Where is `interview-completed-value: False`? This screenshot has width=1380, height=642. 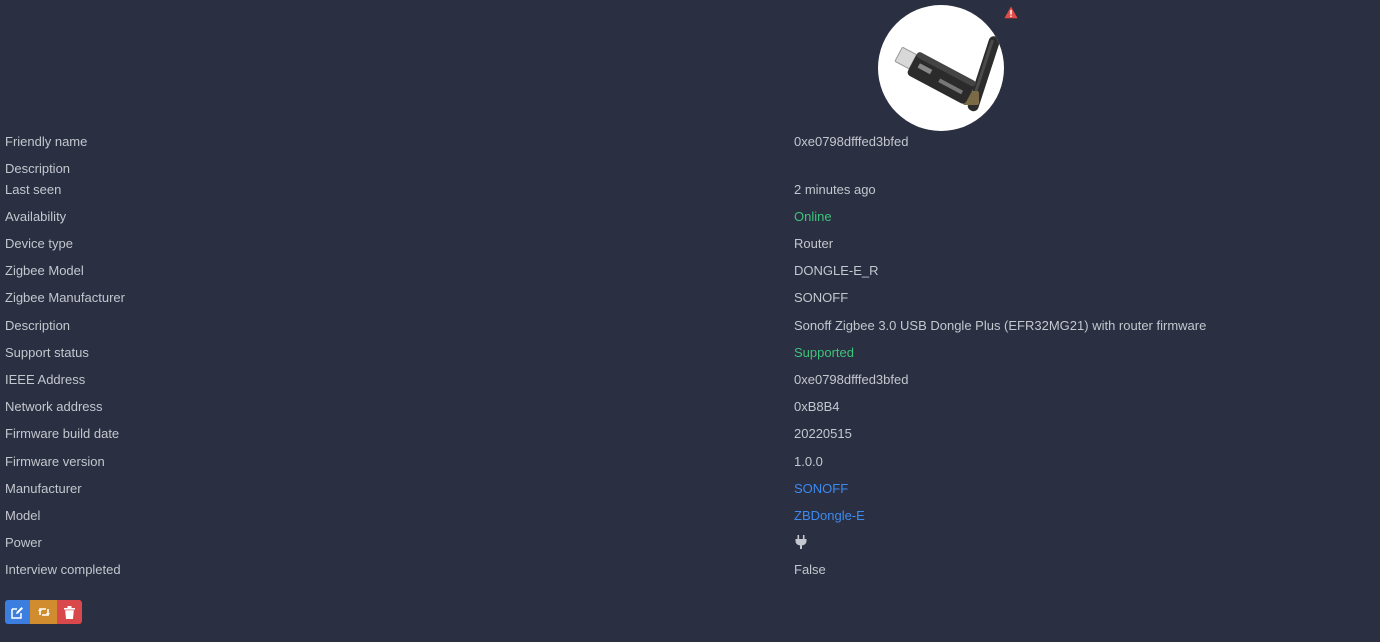
interview-completed-value: False is located at coordinates (810, 570).